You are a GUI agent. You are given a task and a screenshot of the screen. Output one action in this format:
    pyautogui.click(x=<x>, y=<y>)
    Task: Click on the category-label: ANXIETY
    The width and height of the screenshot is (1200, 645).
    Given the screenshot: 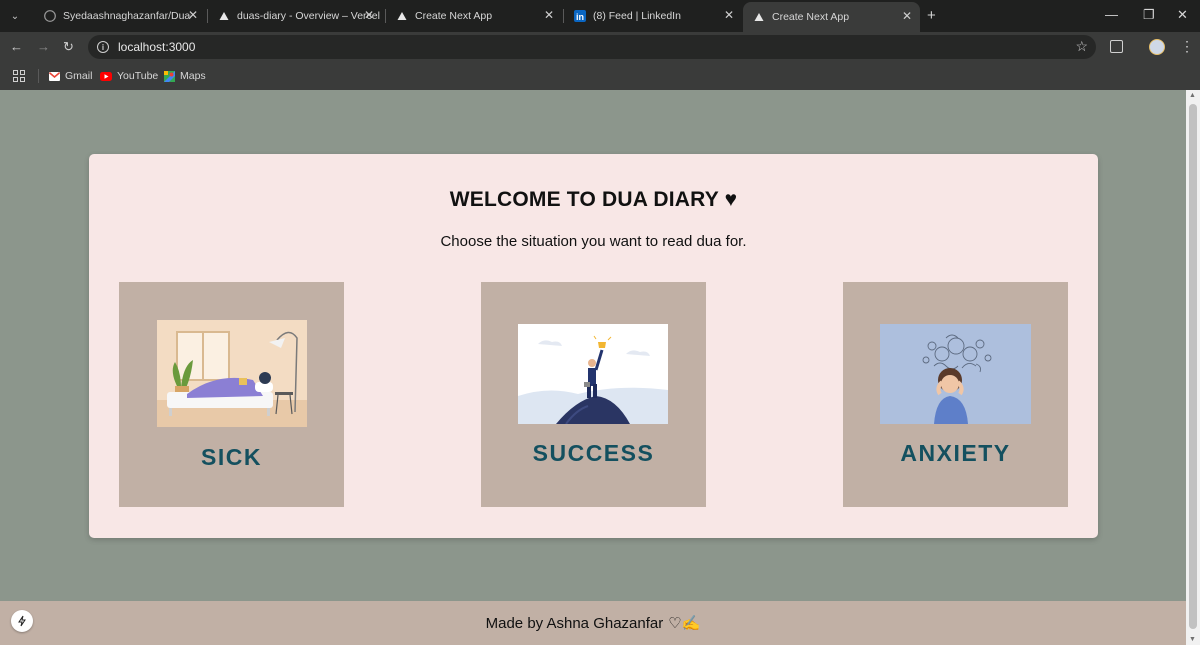 What is the action you would take?
    pyautogui.click(x=955, y=453)
    